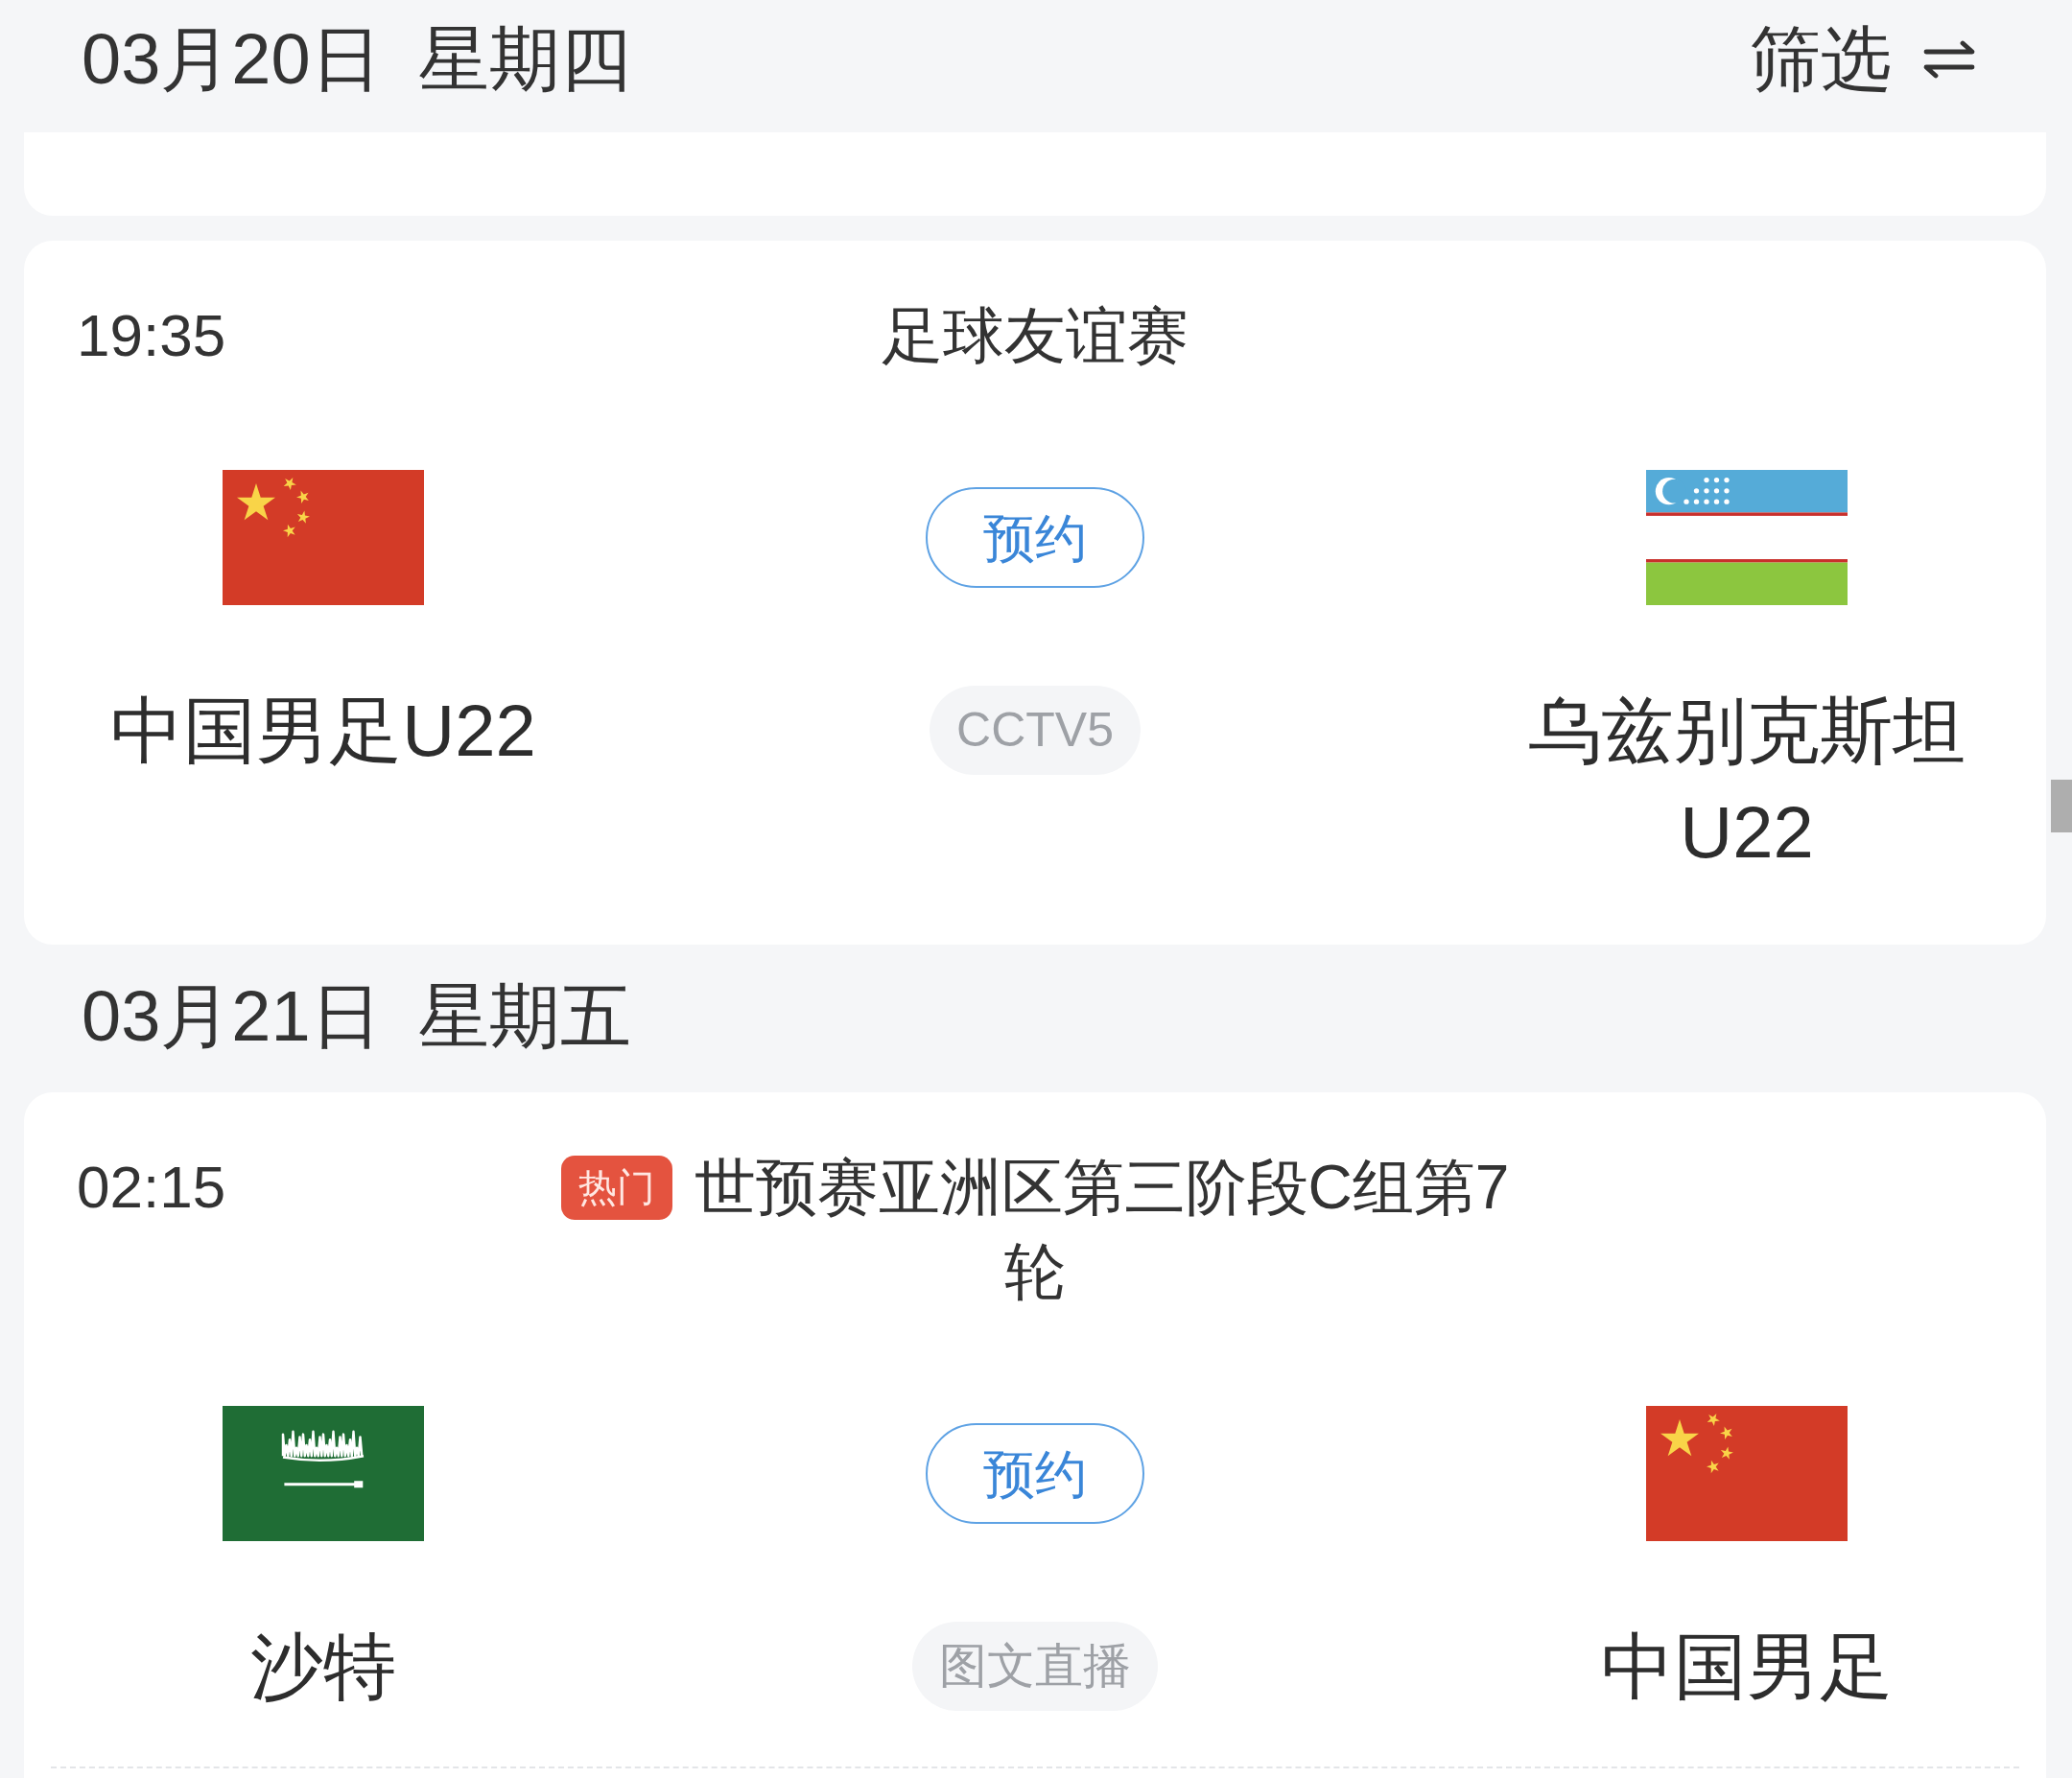 The height and width of the screenshot is (1778, 2072). What do you see at coordinates (1035, 1666) in the screenshot?
I see `broadcast-tag: 图文直播` at bounding box center [1035, 1666].